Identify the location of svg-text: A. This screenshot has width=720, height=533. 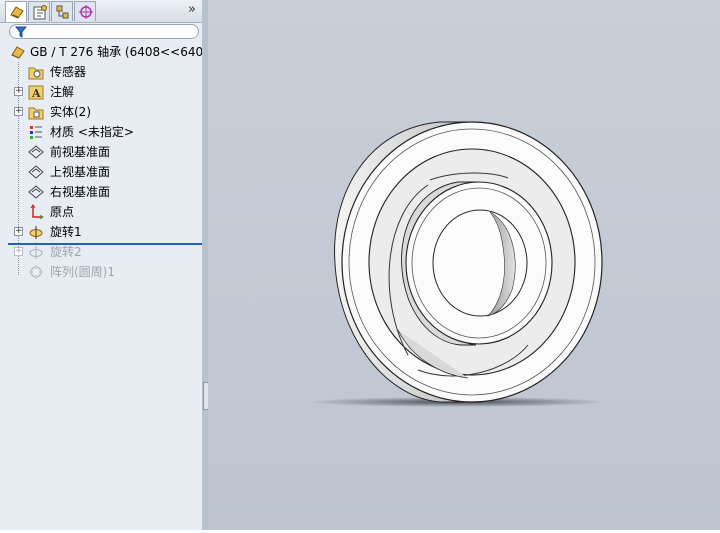
(36, 93).